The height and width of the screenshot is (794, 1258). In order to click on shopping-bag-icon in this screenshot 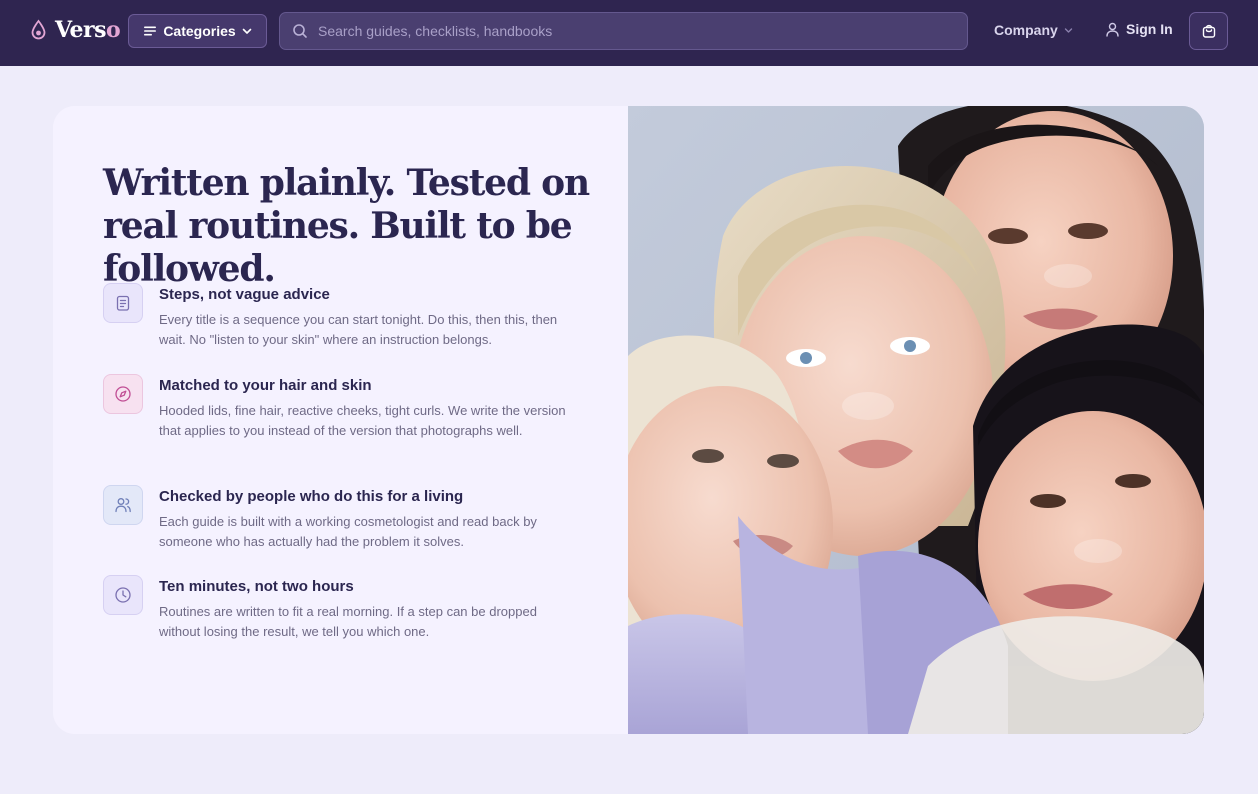, I will do `click(1208, 31)`.